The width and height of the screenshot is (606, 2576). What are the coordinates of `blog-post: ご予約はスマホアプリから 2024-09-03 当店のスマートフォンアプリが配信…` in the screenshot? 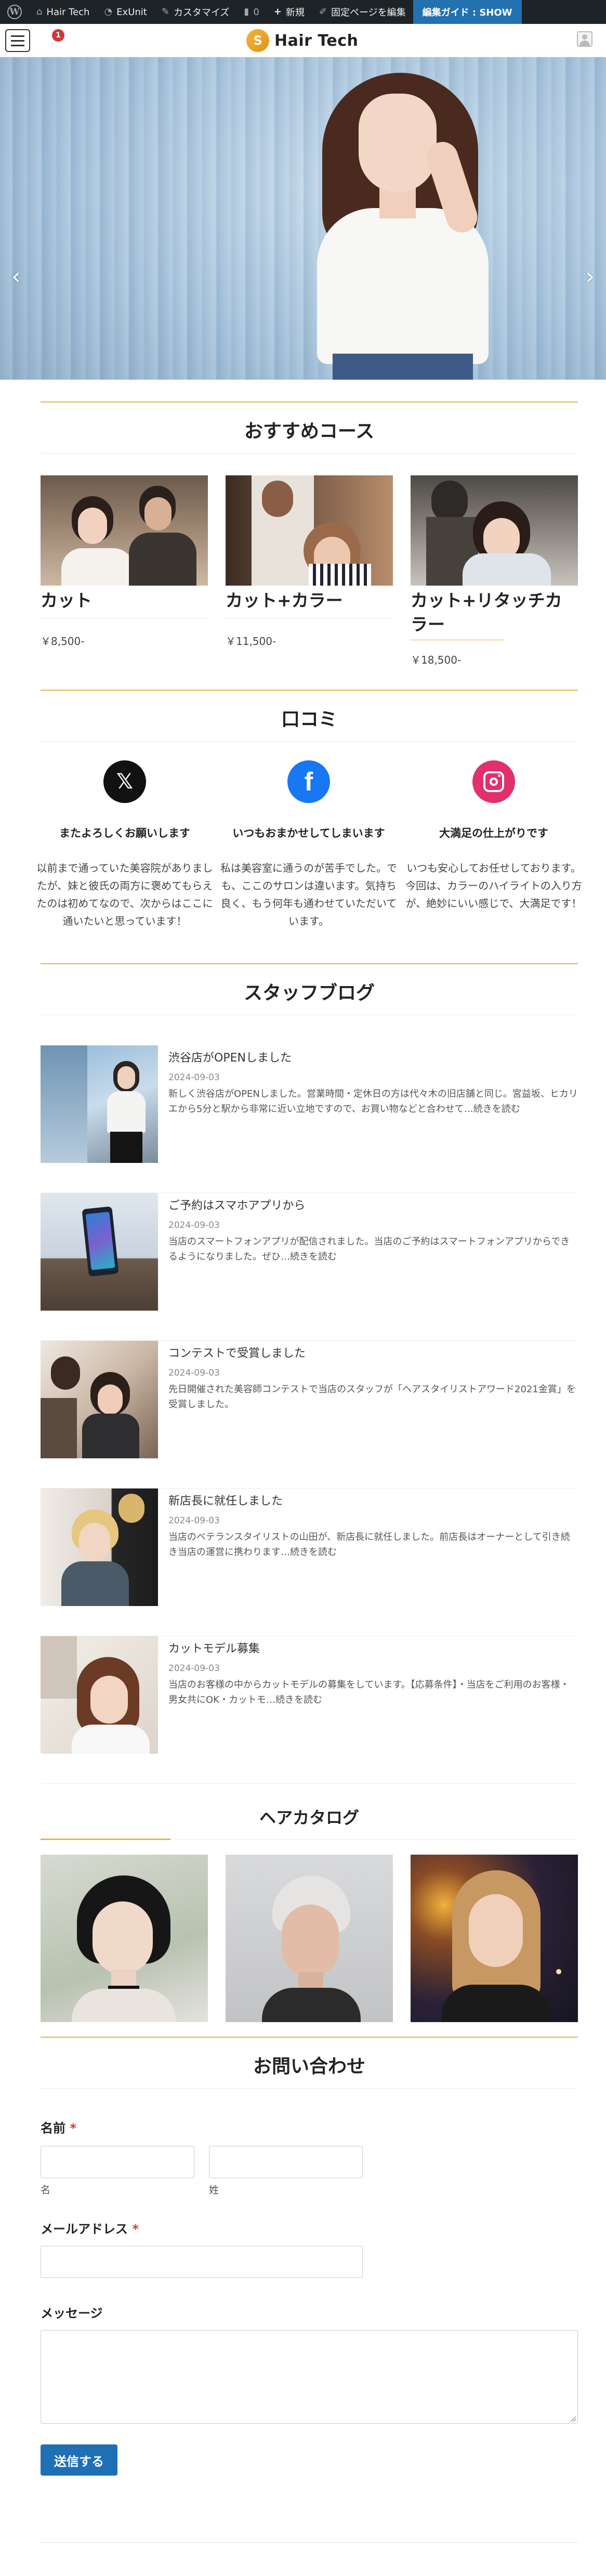 It's located at (309, 1267).